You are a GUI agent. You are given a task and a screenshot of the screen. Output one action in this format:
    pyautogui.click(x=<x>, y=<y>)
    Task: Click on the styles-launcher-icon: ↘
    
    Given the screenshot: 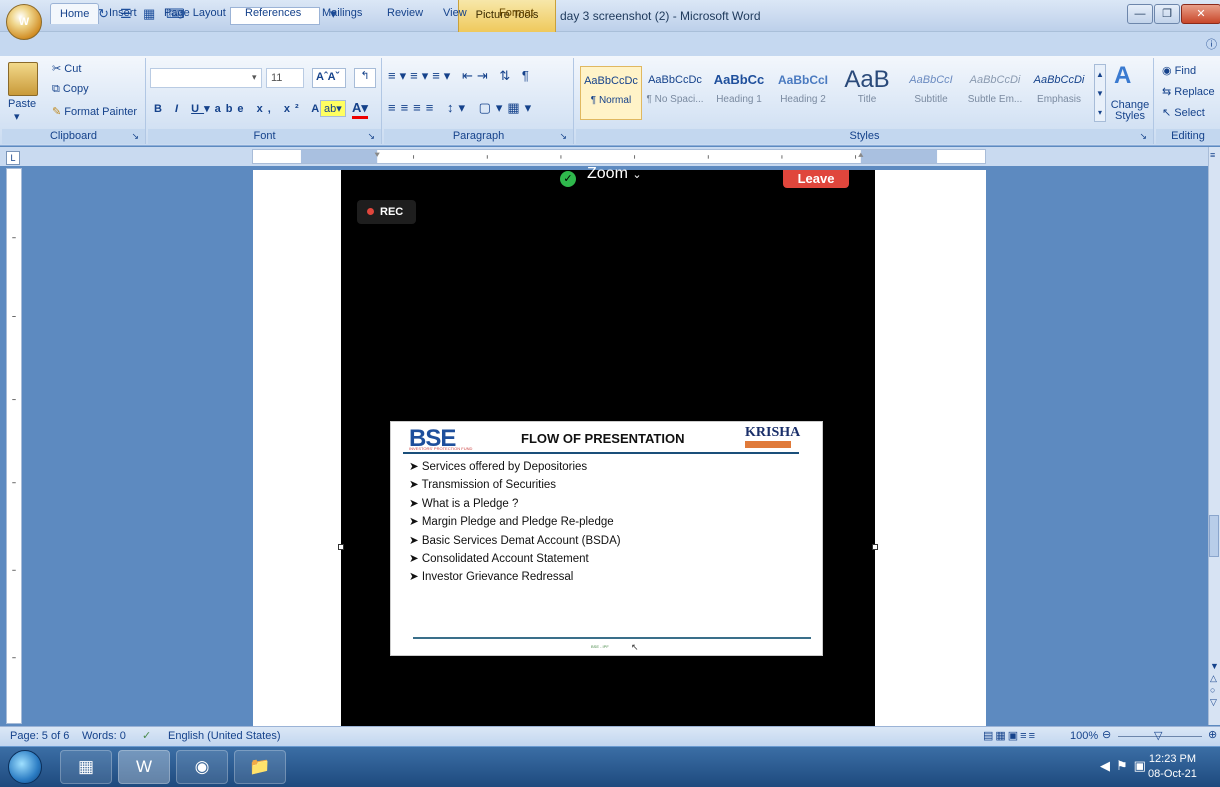 What is the action you would take?
    pyautogui.click(x=1143, y=136)
    